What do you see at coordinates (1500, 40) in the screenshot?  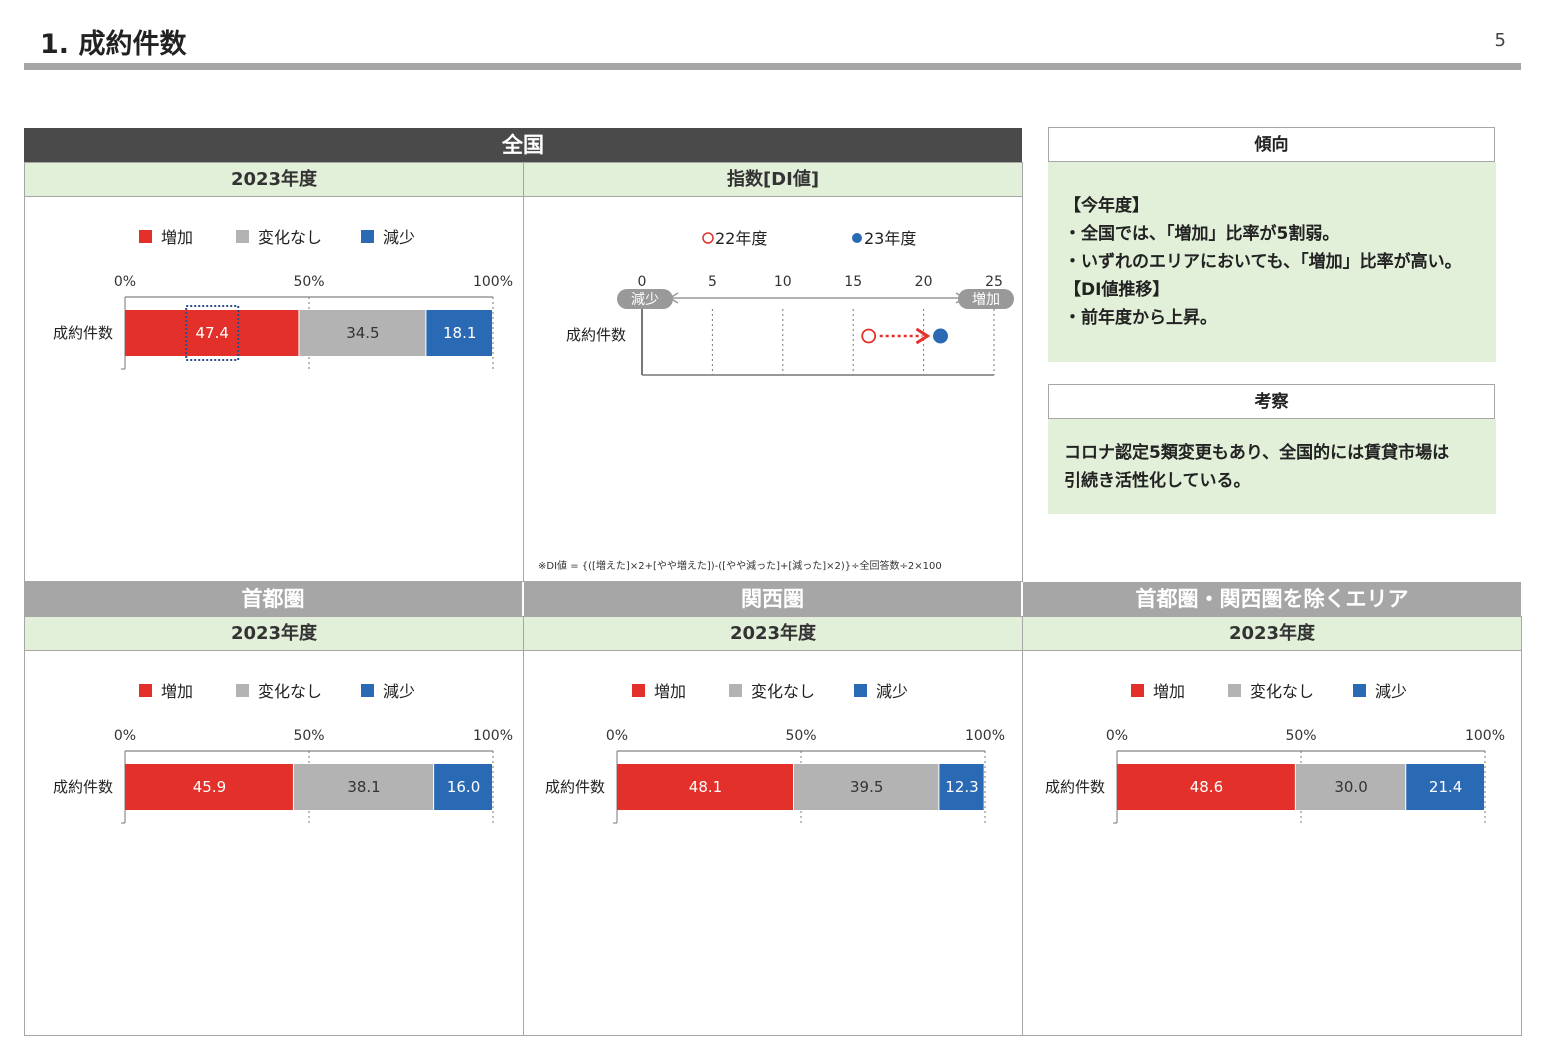 I see `page-number: 5` at bounding box center [1500, 40].